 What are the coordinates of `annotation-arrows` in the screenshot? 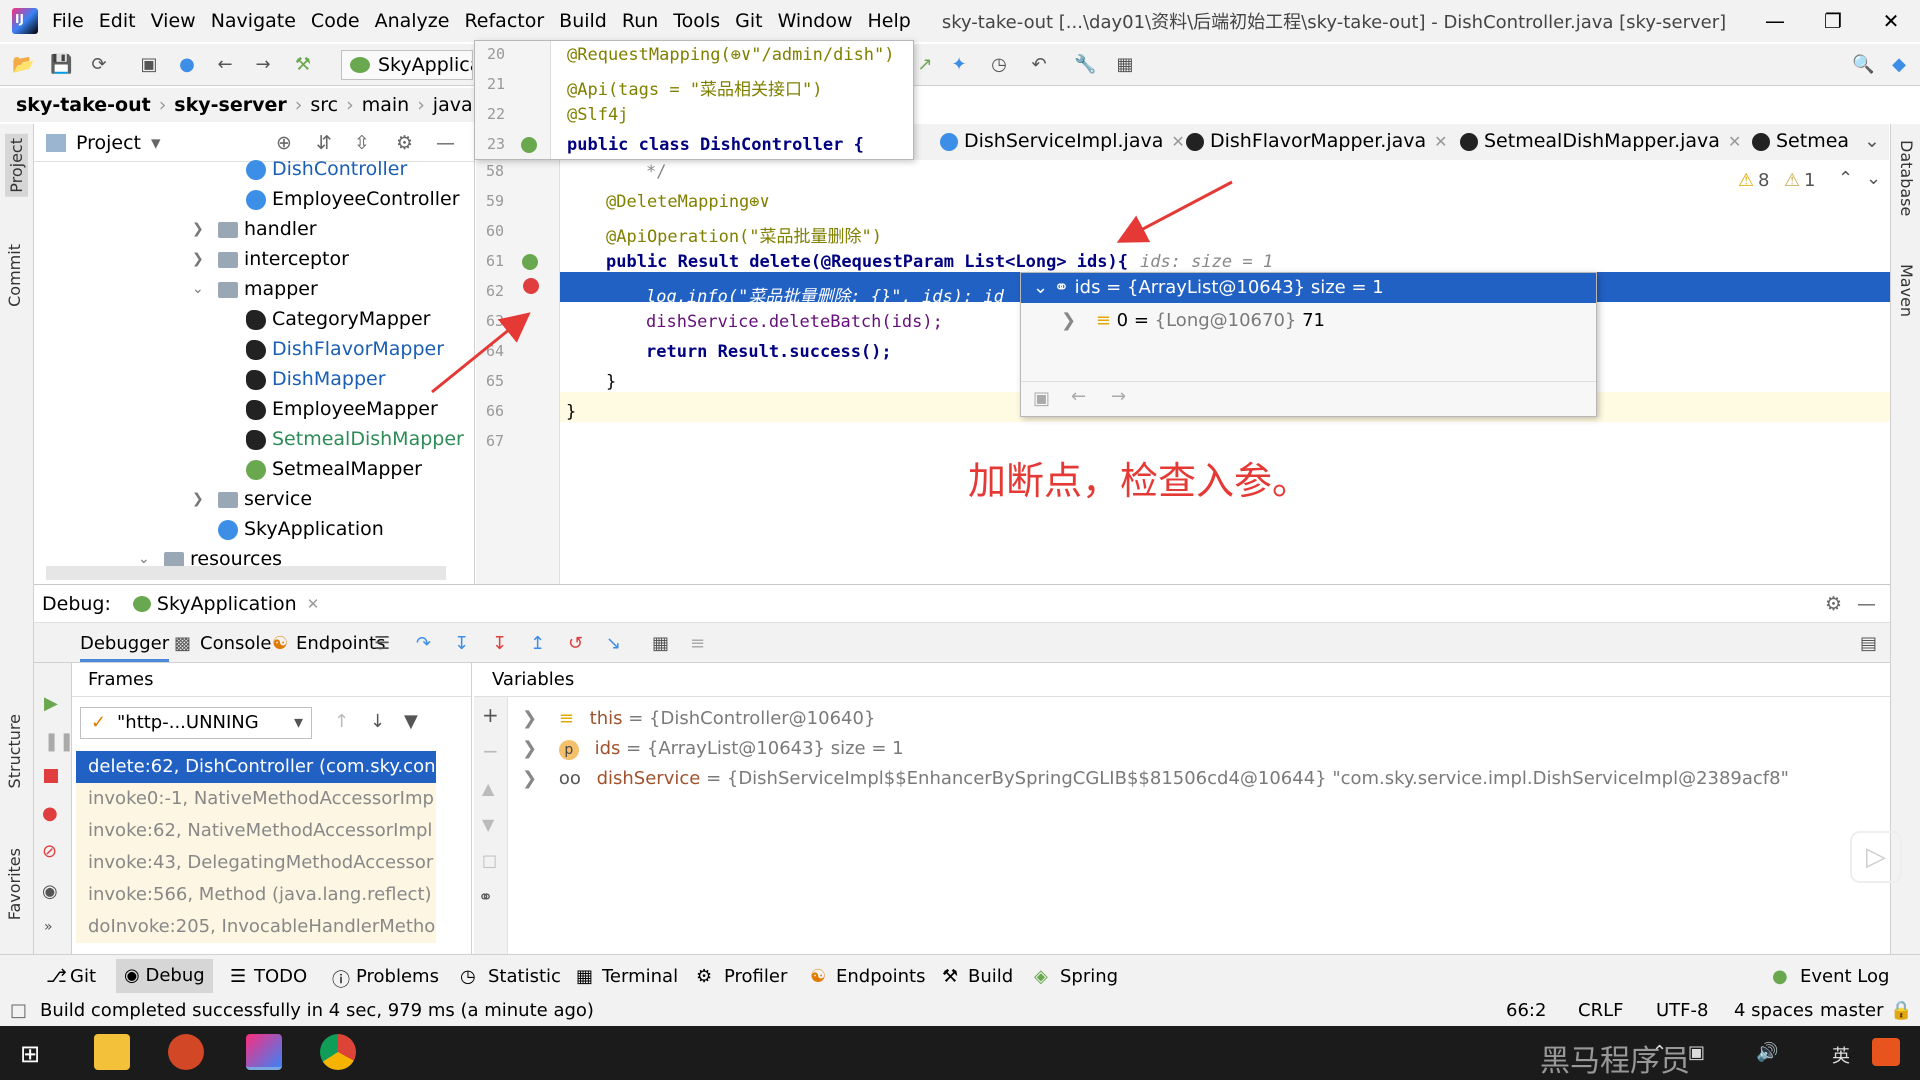 It's located at (832, 287).